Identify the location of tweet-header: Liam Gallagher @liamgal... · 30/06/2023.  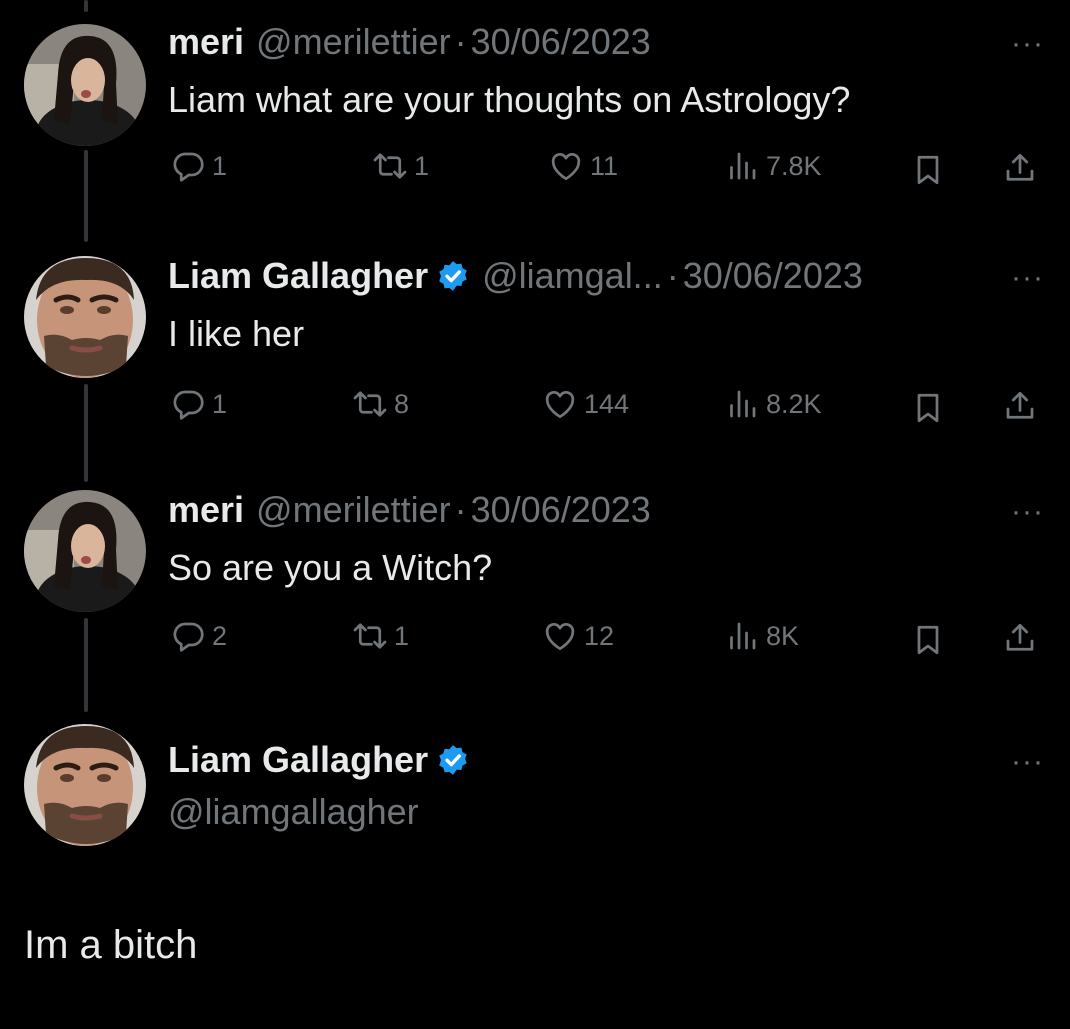
(515, 276).